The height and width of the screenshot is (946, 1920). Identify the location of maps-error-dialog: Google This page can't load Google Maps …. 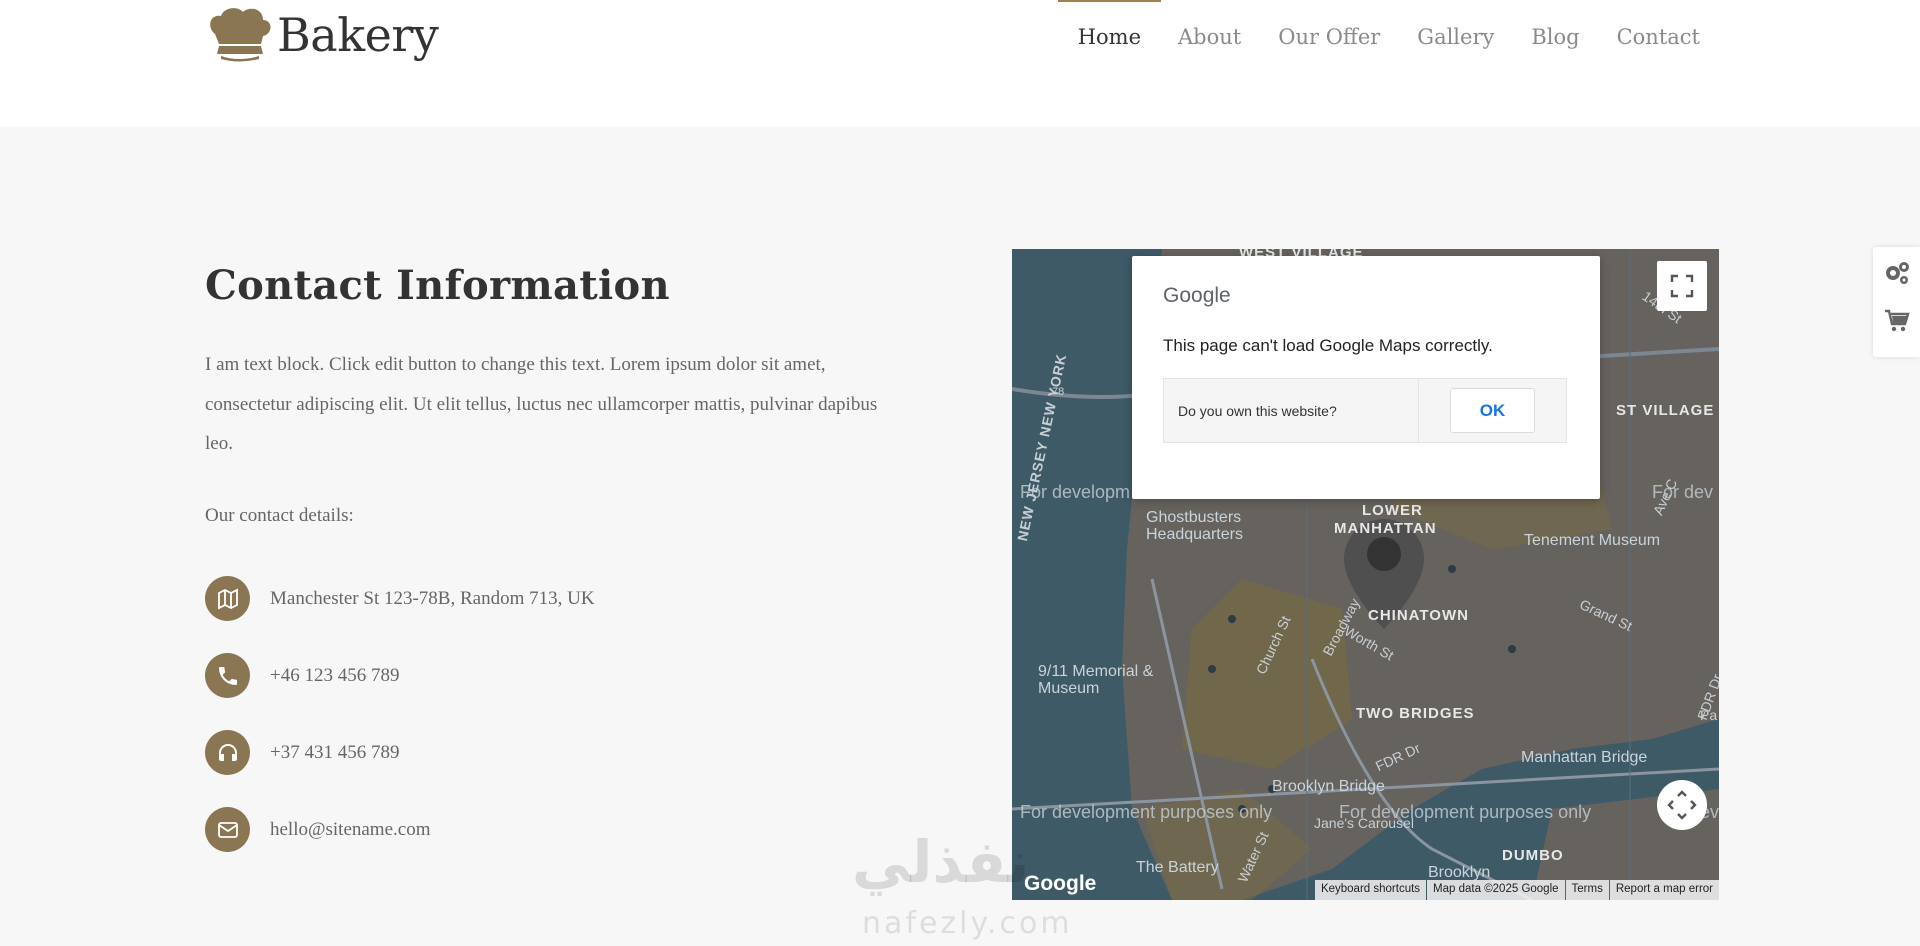
(1366, 377).